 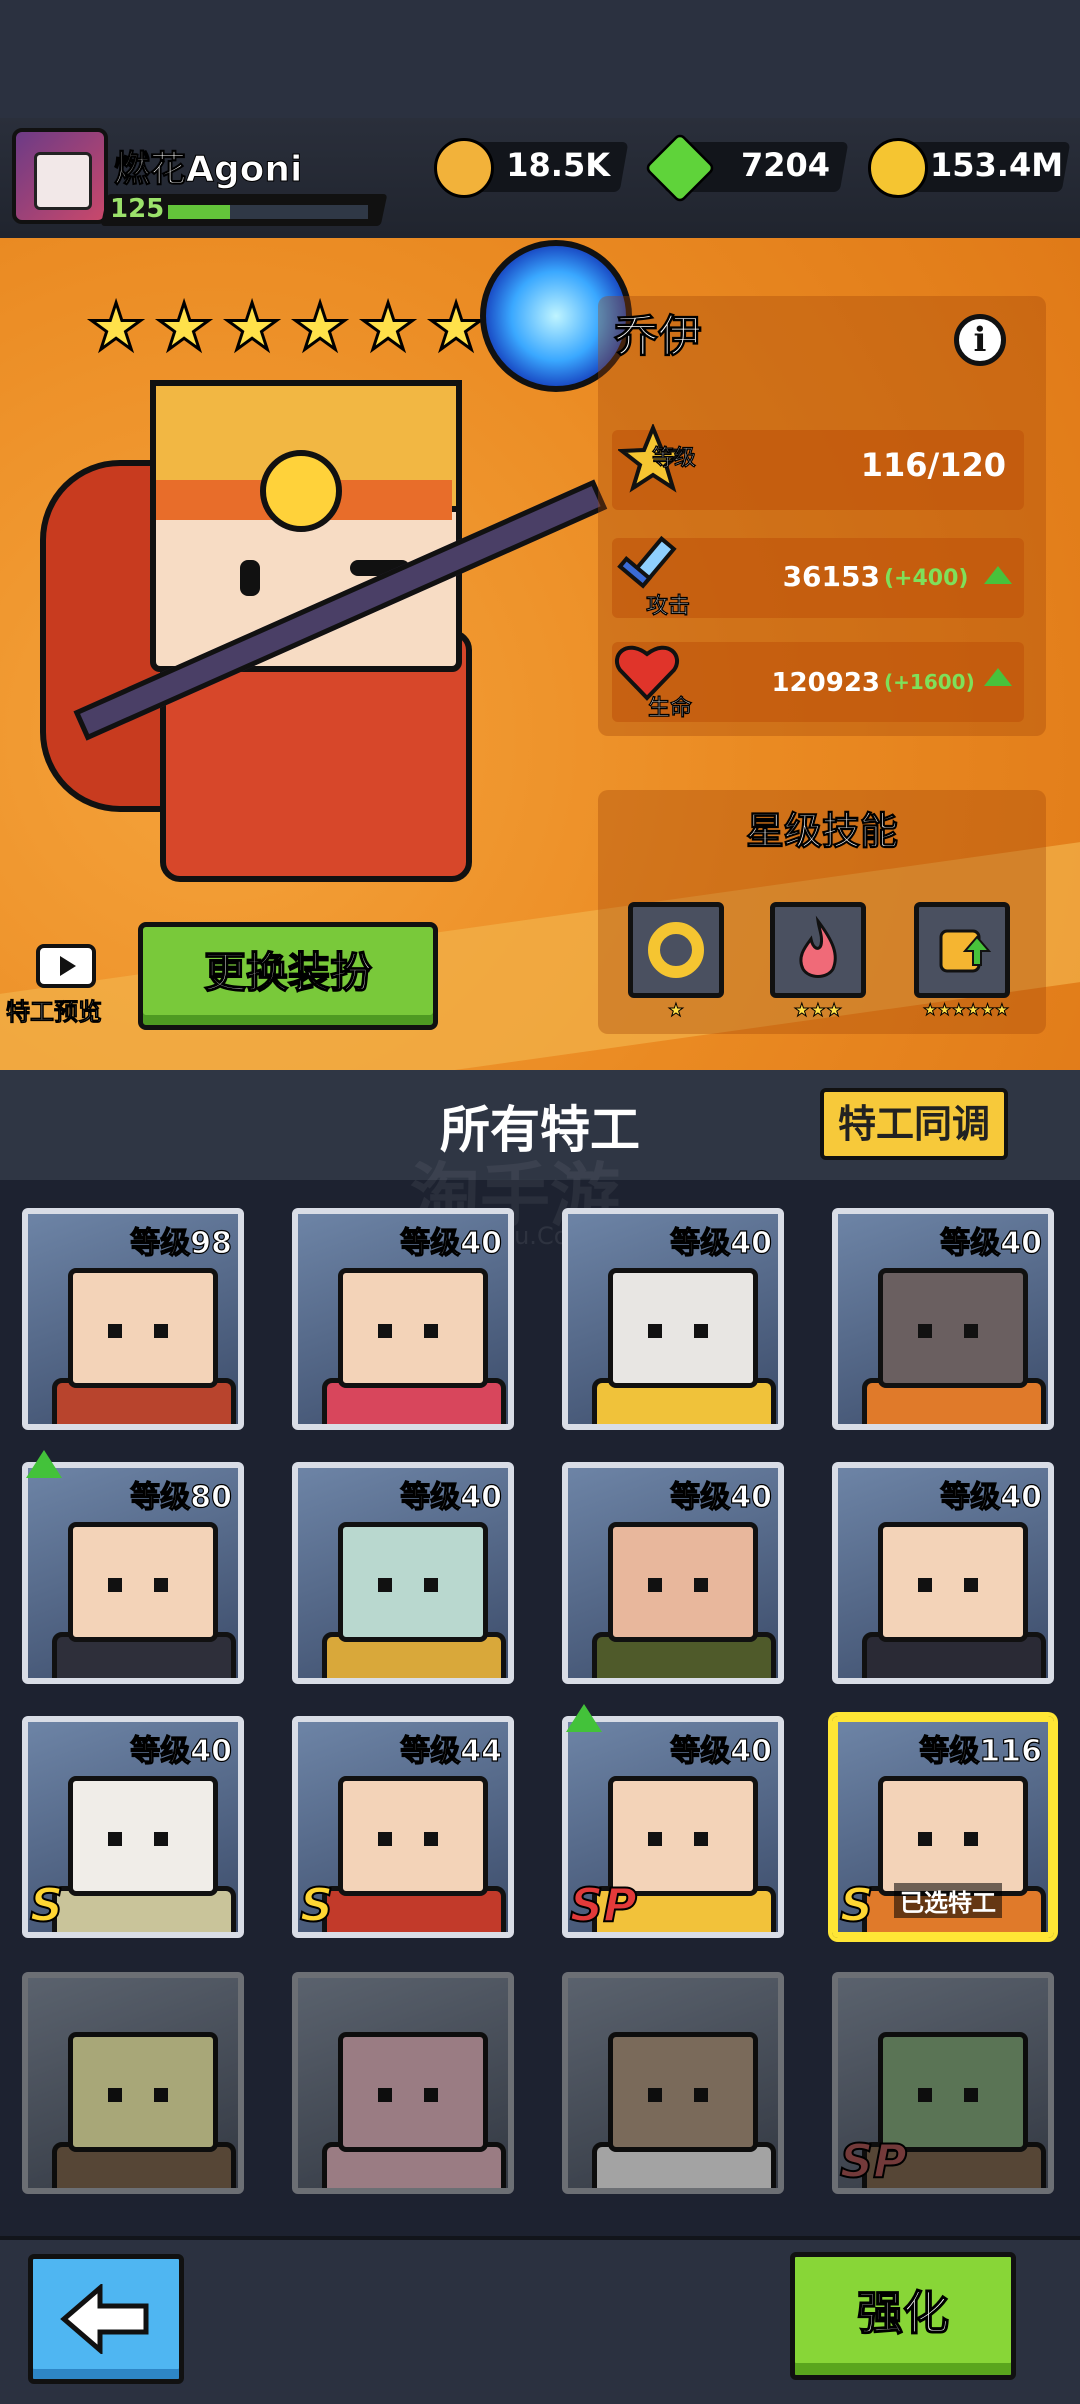 I want to click on skill-fist-up-icon, so click(x=962, y=950).